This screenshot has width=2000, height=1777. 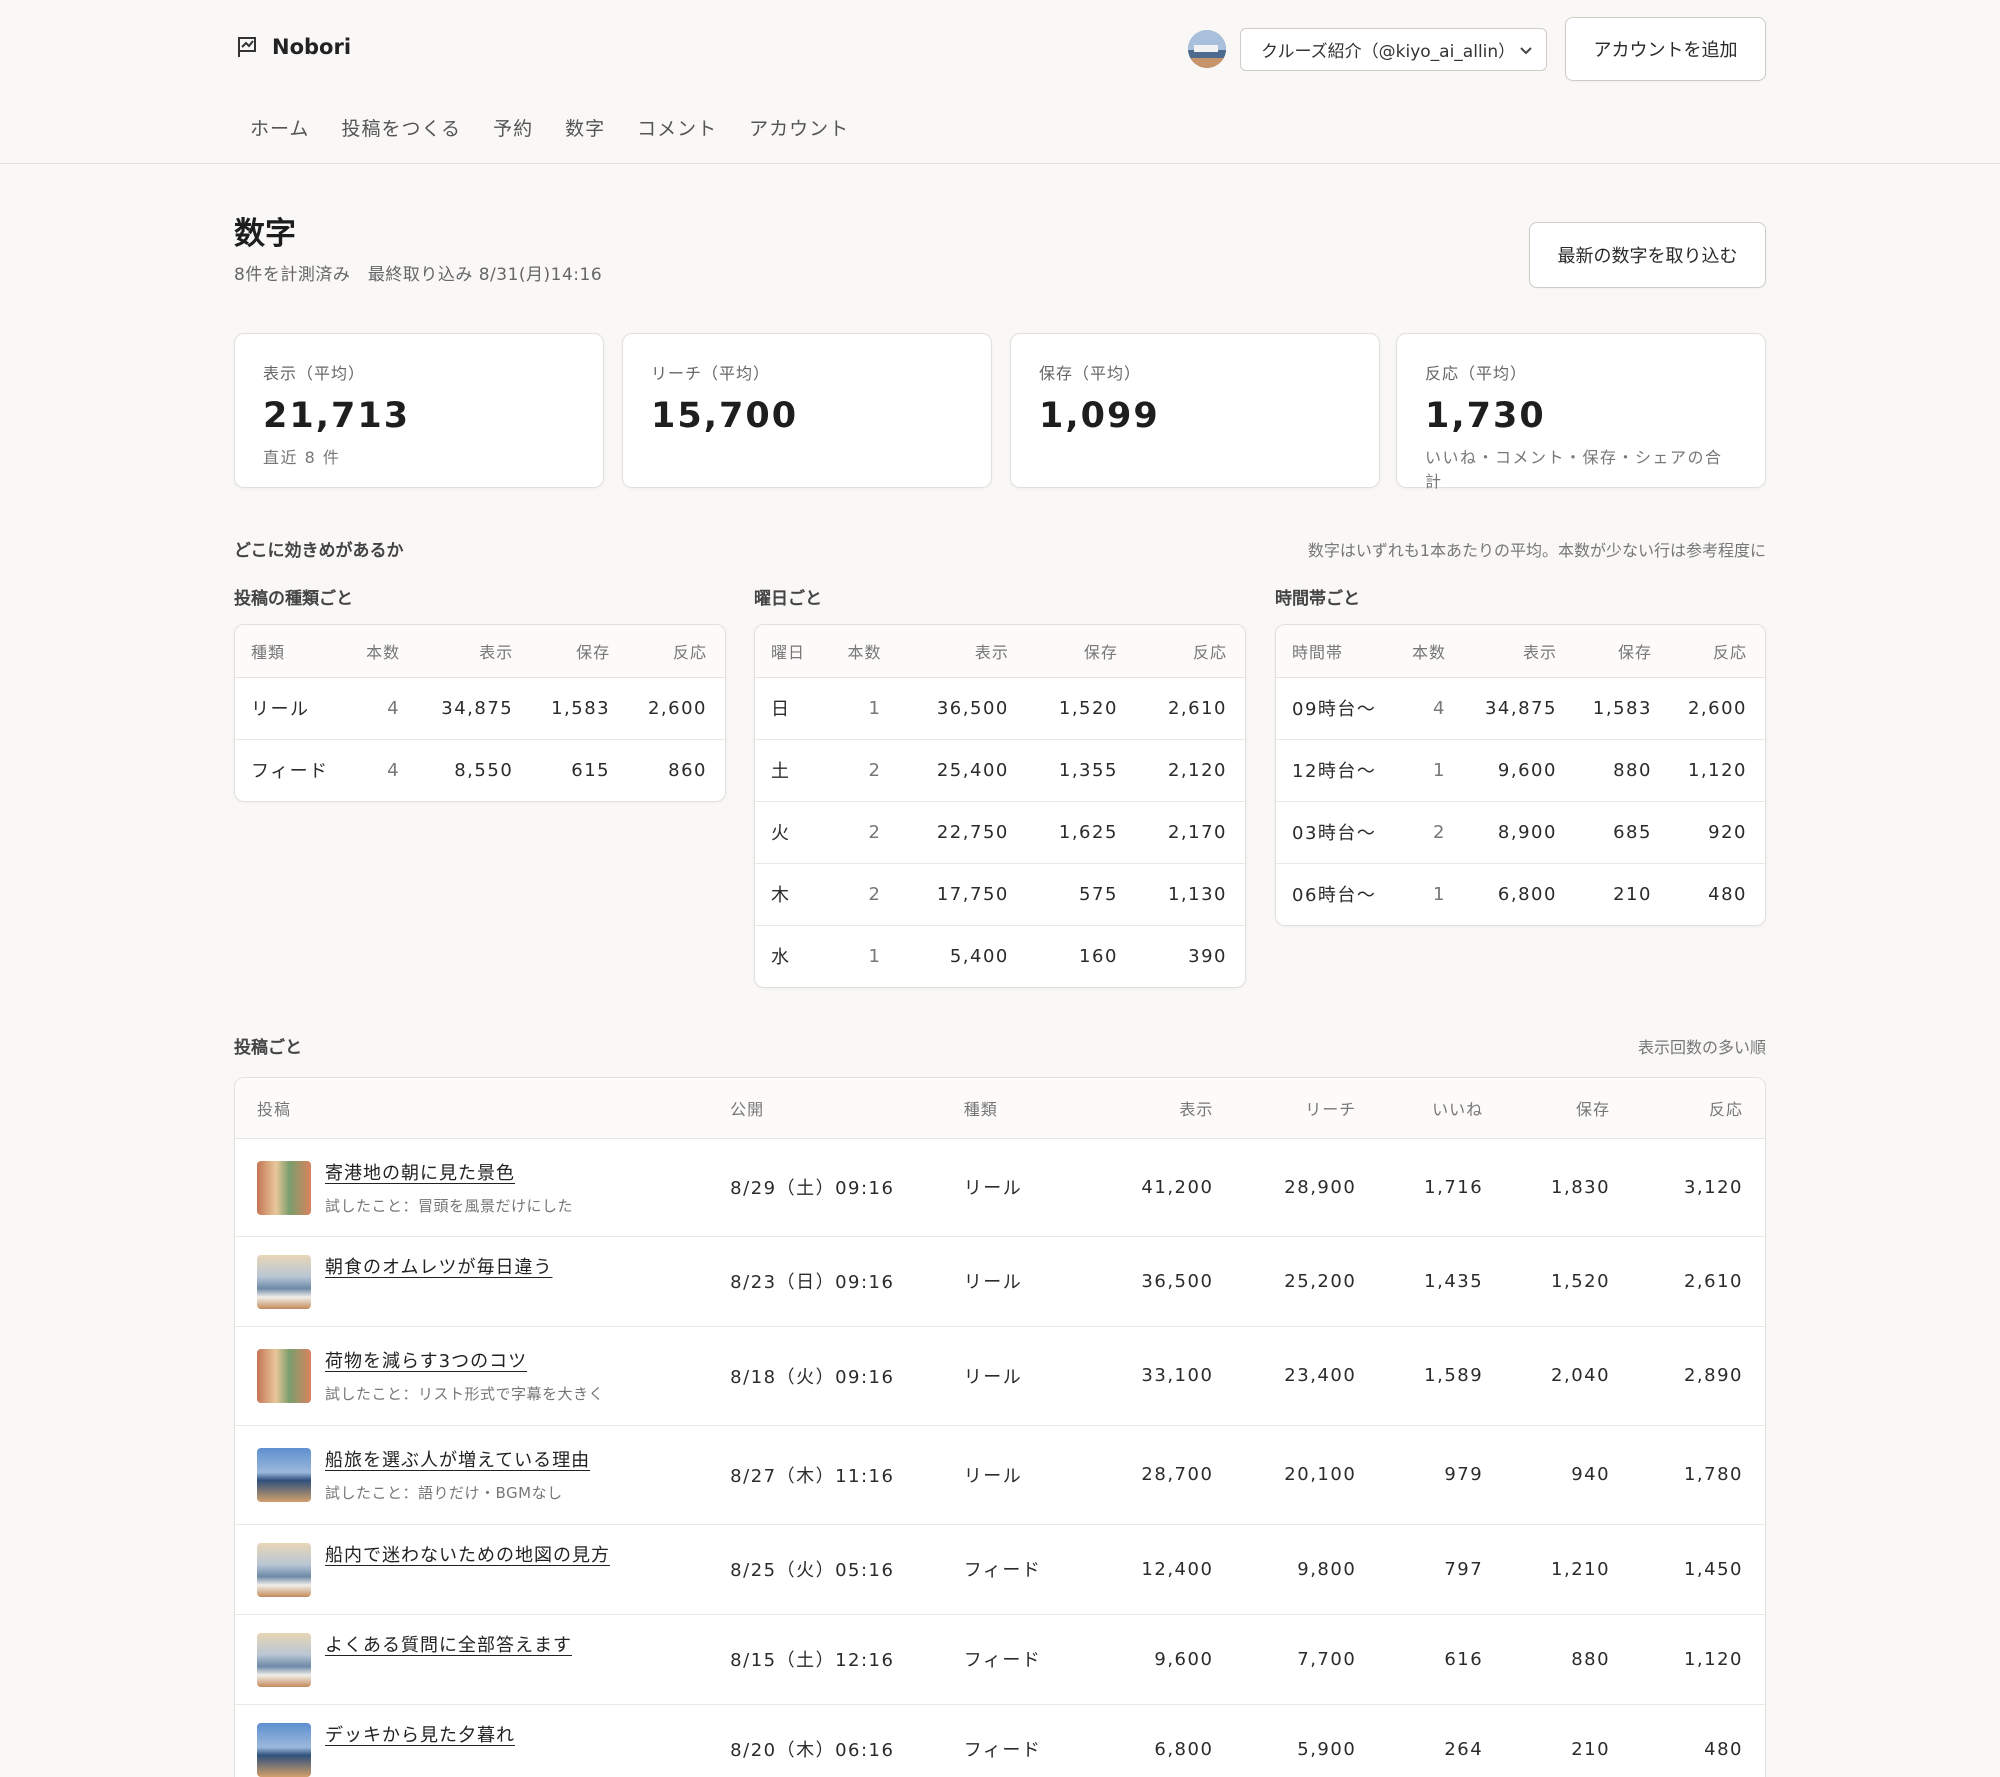 I want to click on table-row: 火 2 22,750 1,625 2,170, so click(x=1000, y=832).